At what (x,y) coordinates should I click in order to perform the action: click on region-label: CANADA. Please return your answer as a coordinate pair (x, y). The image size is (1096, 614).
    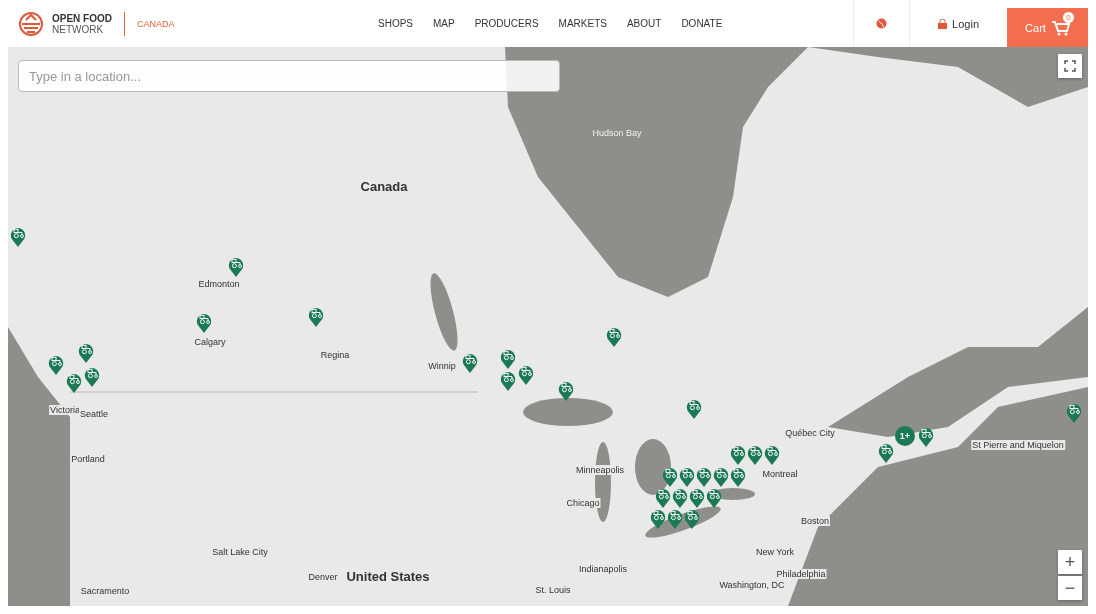
    Looking at the image, I should click on (156, 23).